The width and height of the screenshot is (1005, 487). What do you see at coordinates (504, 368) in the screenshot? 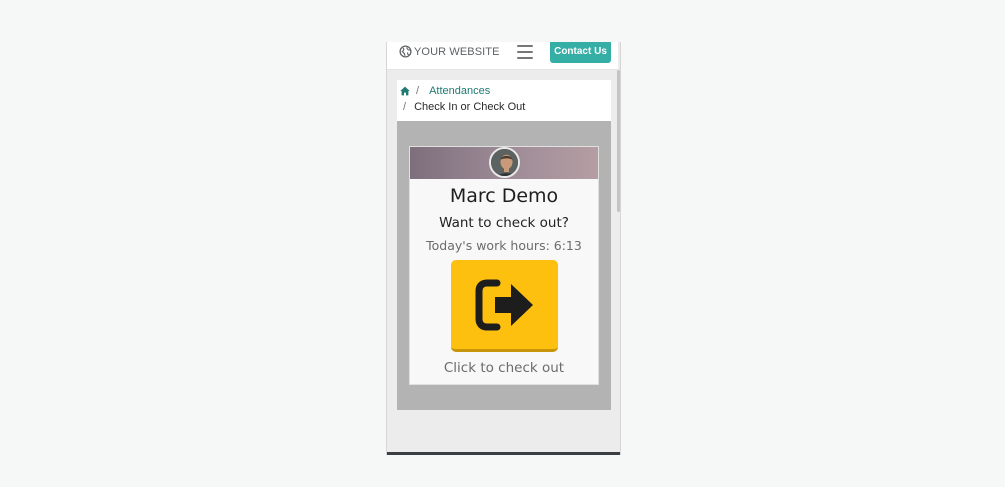
I see `check-out-caption: Click to check out` at bounding box center [504, 368].